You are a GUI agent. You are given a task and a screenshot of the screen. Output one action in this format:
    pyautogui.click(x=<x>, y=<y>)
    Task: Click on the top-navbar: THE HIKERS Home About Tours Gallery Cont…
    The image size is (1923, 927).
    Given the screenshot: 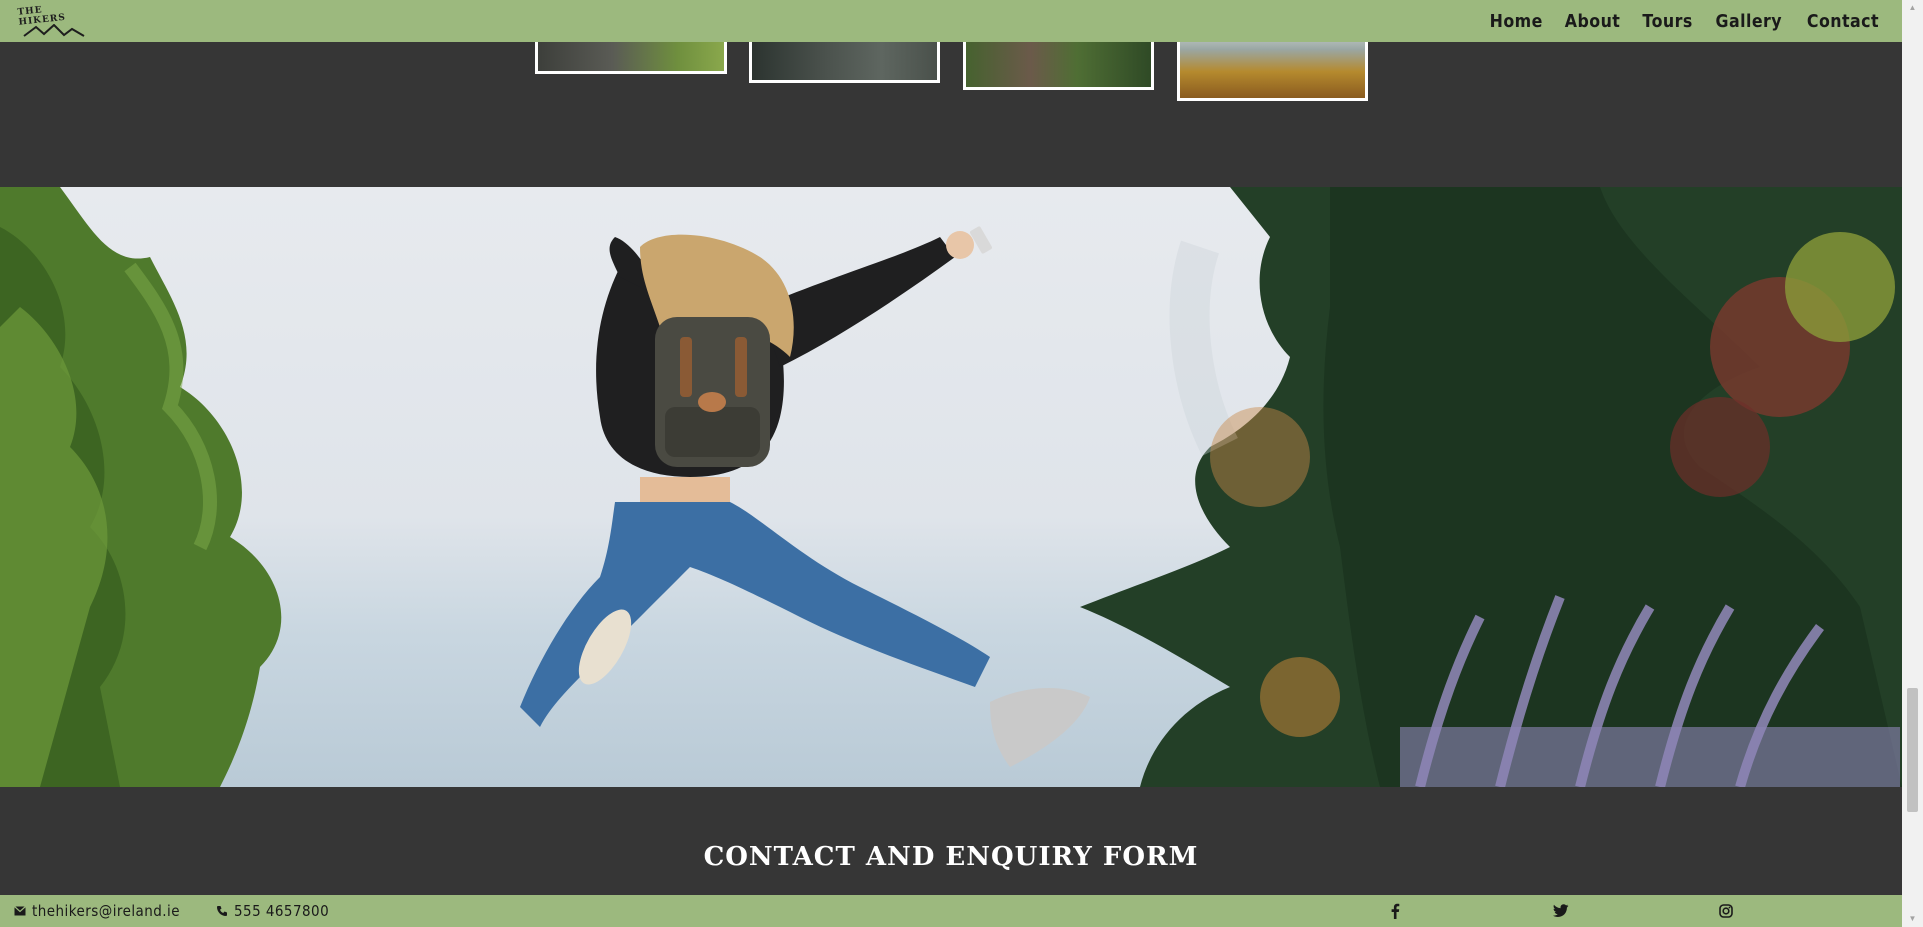 What is the action you would take?
    pyautogui.click(x=951, y=21)
    